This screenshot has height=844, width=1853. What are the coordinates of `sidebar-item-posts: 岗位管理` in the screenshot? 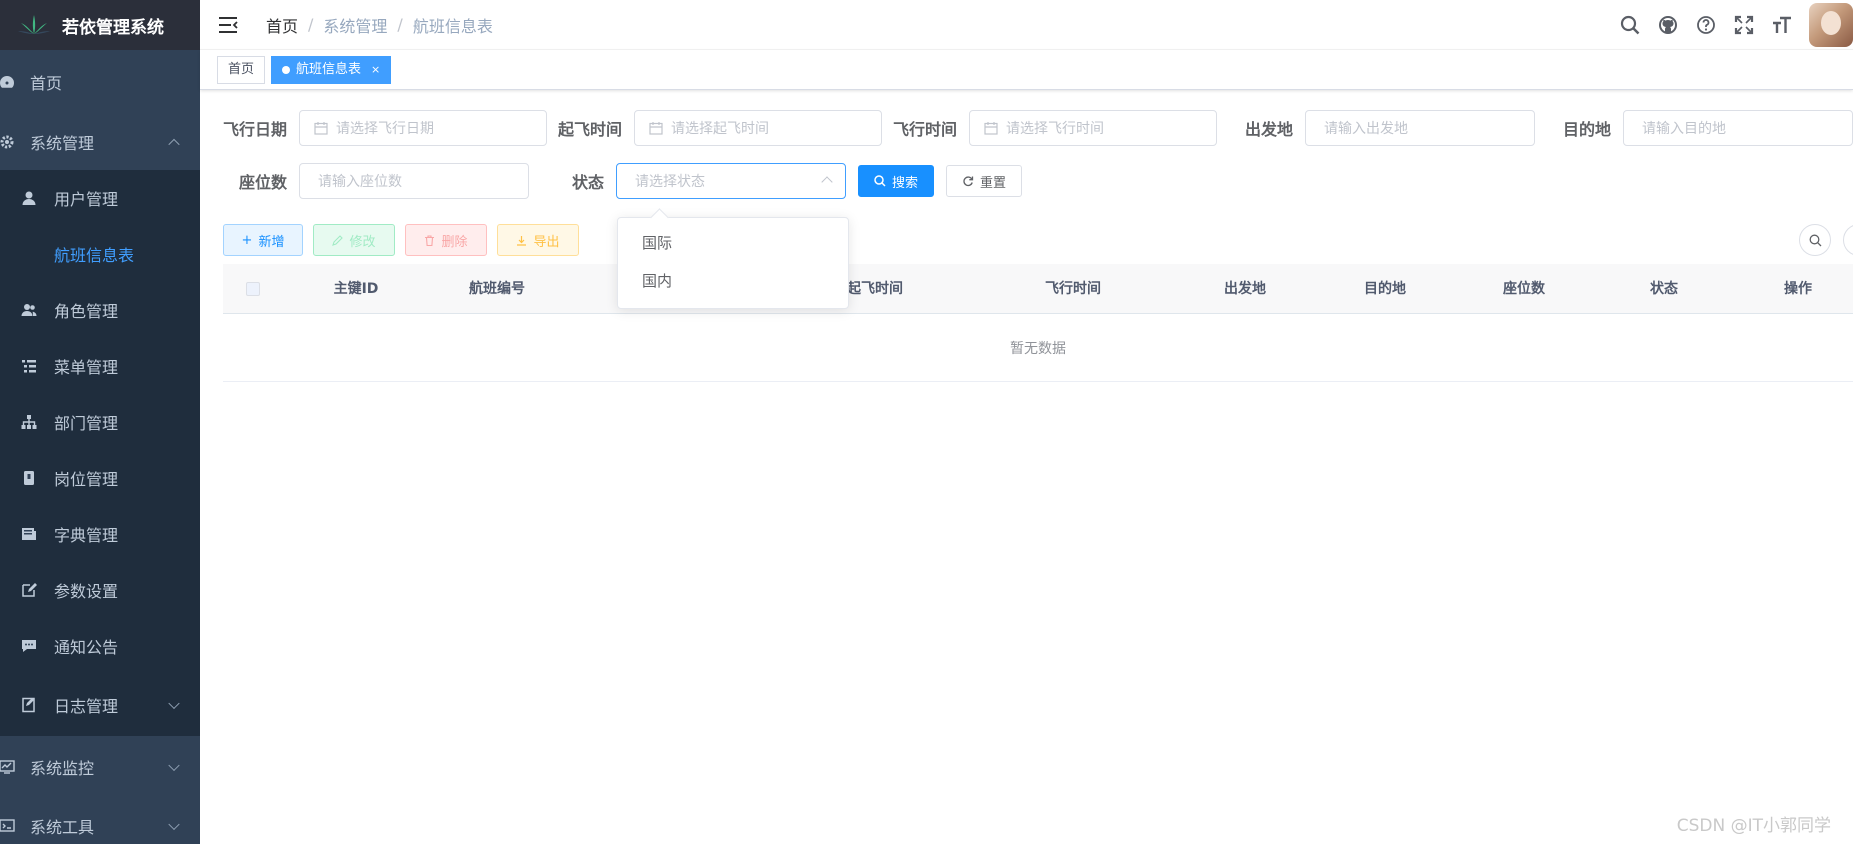 It's located at (100, 478).